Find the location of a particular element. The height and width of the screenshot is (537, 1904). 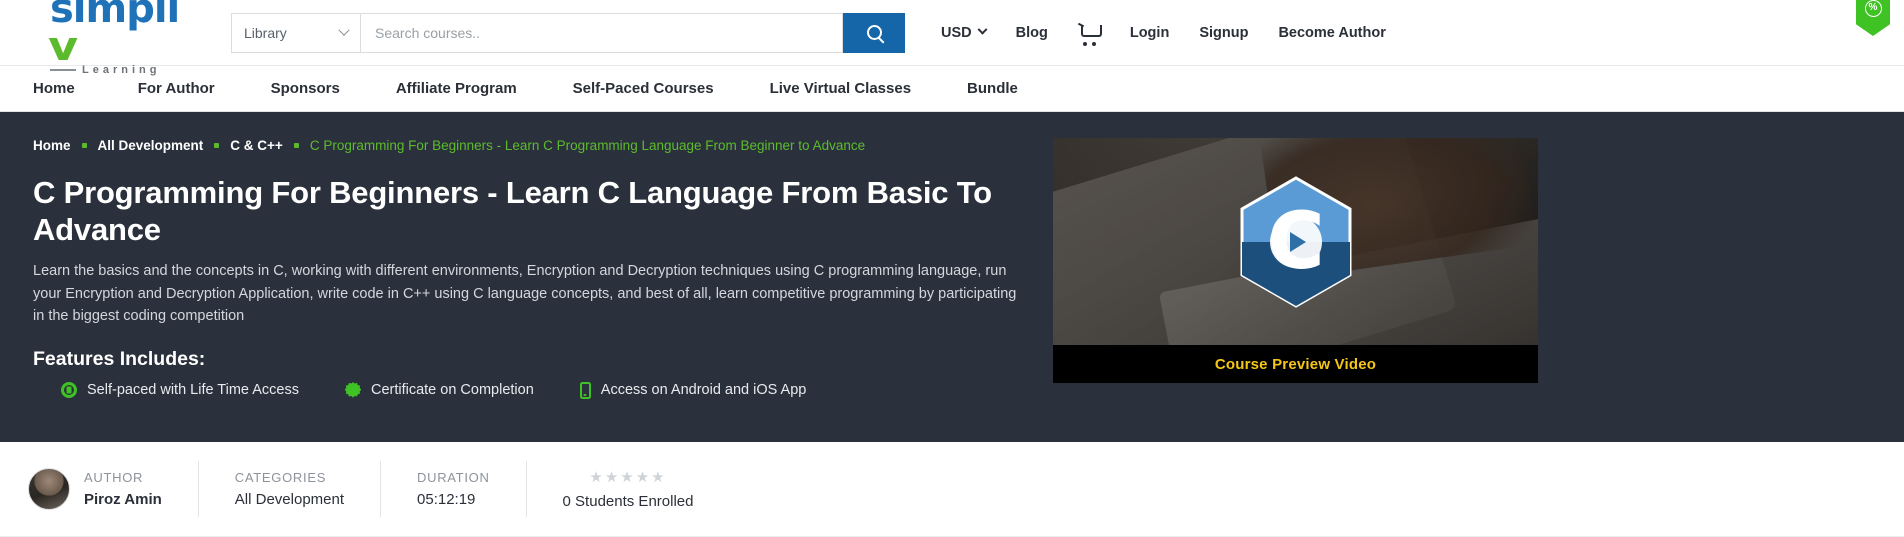

play-button-icon is located at coordinates (1295, 241).